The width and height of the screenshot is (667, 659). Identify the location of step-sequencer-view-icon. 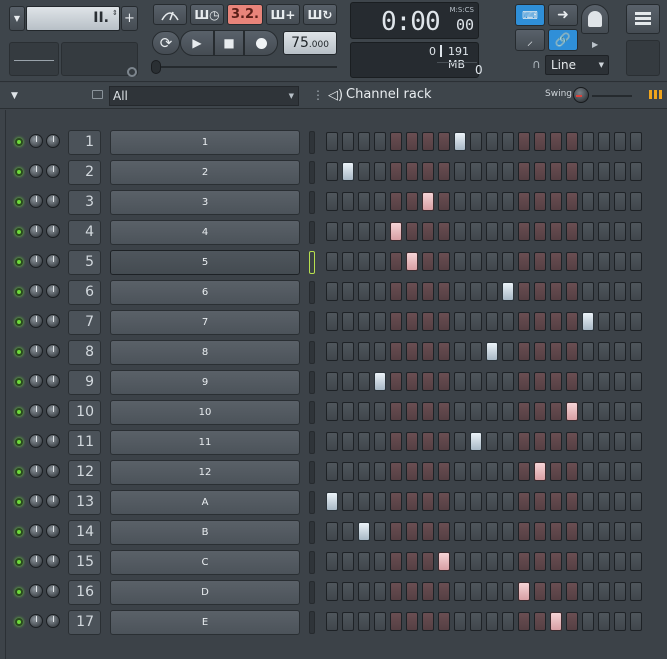
(656, 94).